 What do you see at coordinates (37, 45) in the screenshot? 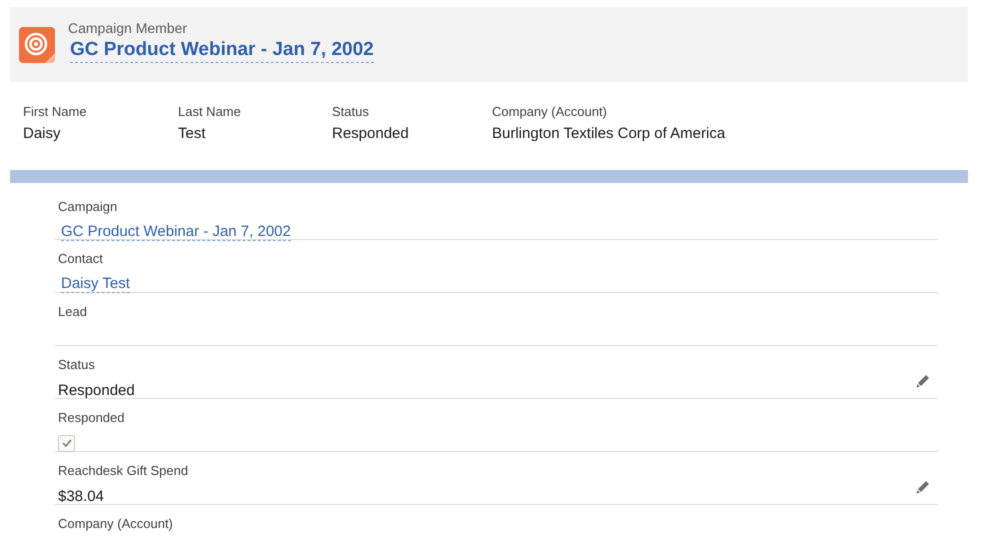
I see `target-icon` at bounding box center [37, 45].